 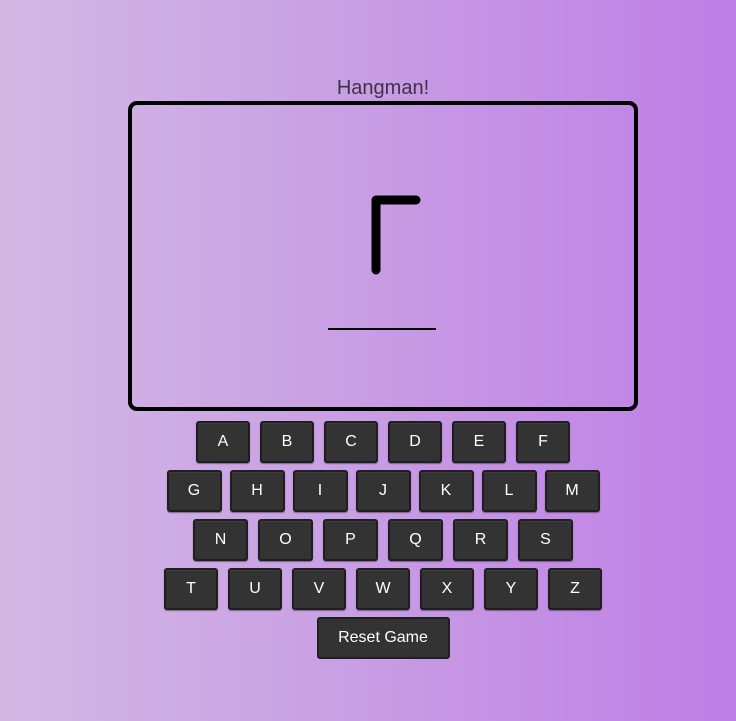 What do you see at coordinates (191, 589) in the screenshot?
I see `letter-key-t: T` at bounding box center [191, 589].